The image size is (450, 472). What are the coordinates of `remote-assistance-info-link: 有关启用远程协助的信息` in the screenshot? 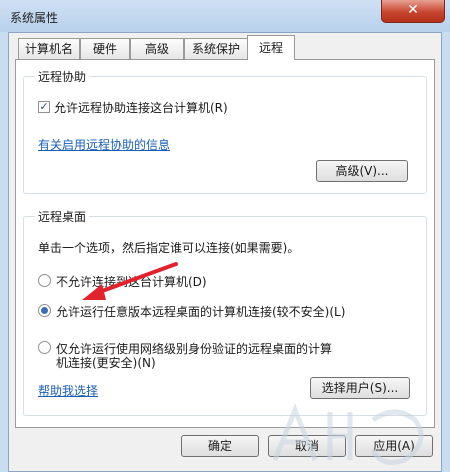 It's located at (104, 144).